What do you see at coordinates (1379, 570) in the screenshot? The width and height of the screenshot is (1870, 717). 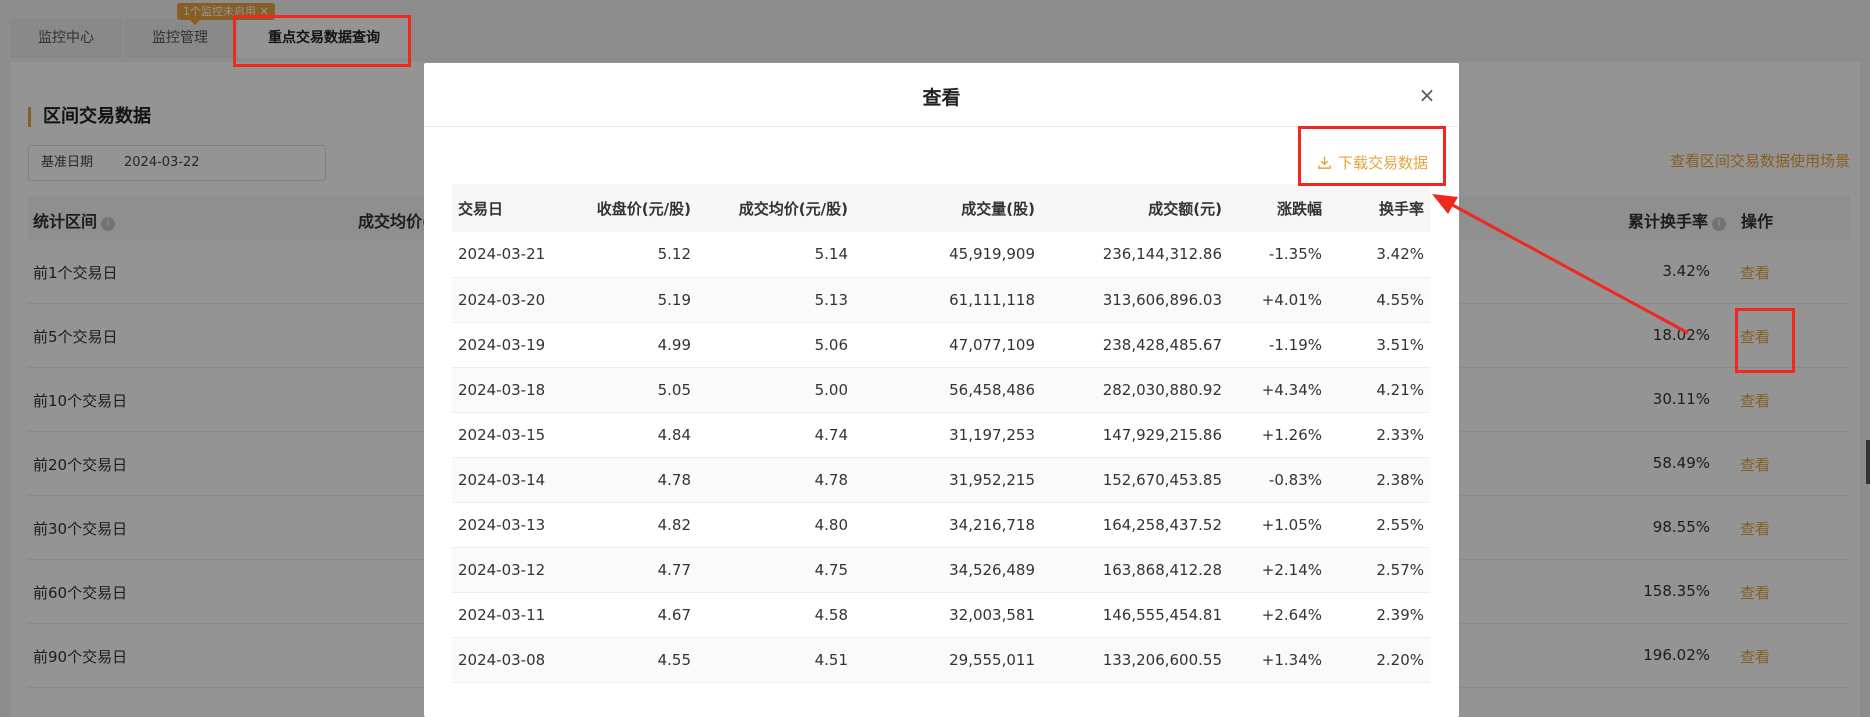 I see `cell-turnover: 2.57%` at bounding box center [1379, 570].